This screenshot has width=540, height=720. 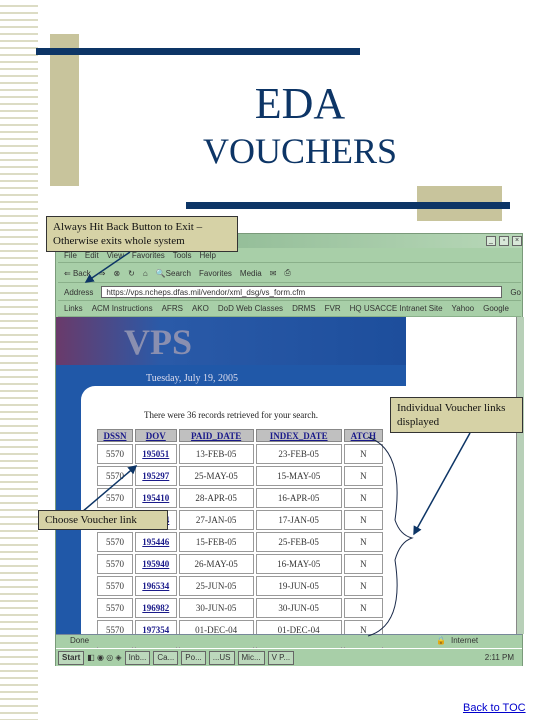 What do you see at coordinates (109, 489) in the screenshot?
I see `arrow-choose` at bounding box center [109, 489].